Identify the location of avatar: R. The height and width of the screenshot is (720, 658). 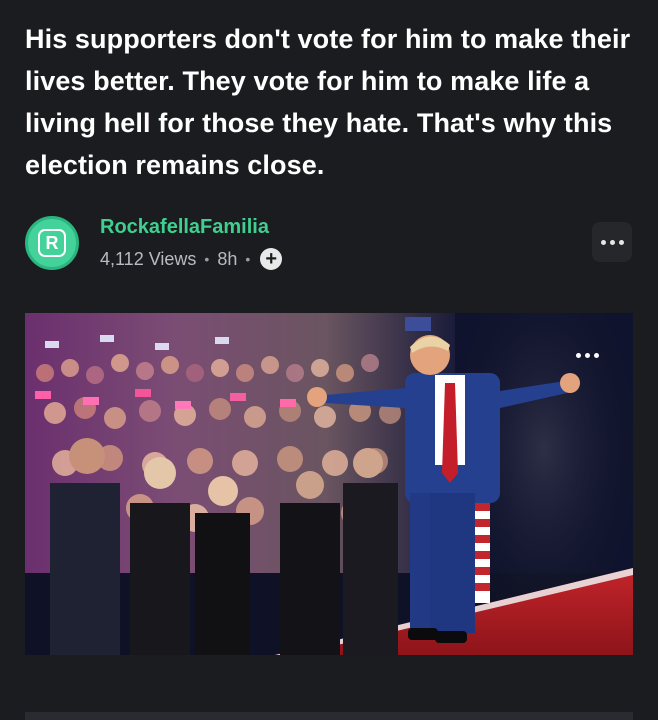
(52, 243).